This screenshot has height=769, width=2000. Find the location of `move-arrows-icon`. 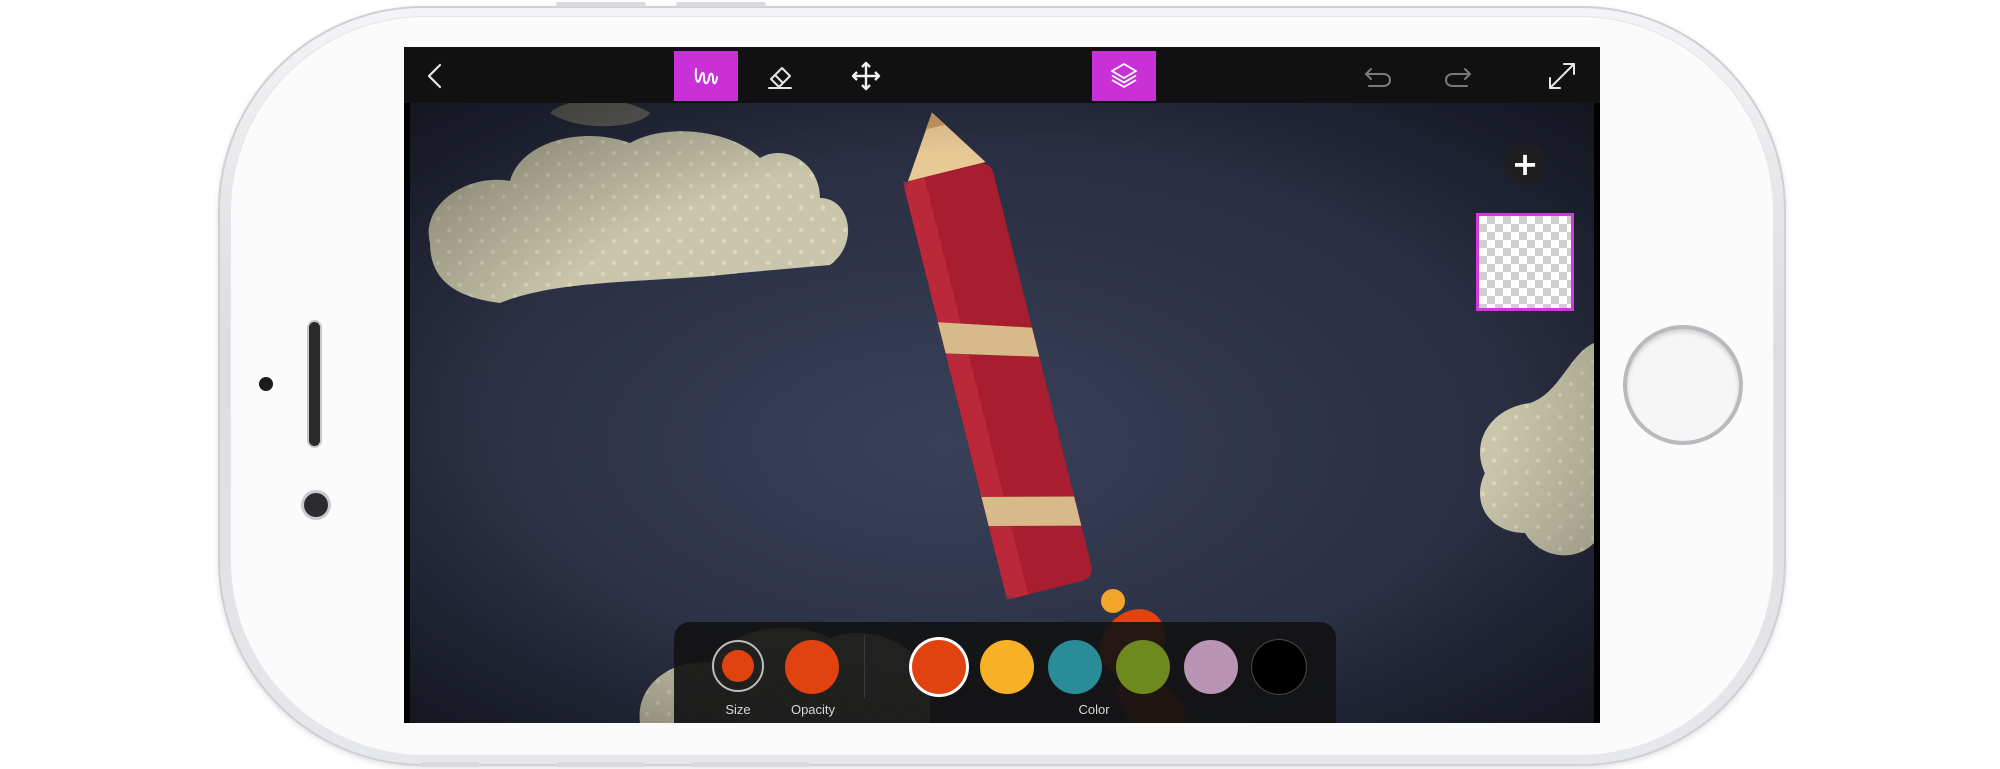

move-arrows-icon is located at coordinates (866, 76).